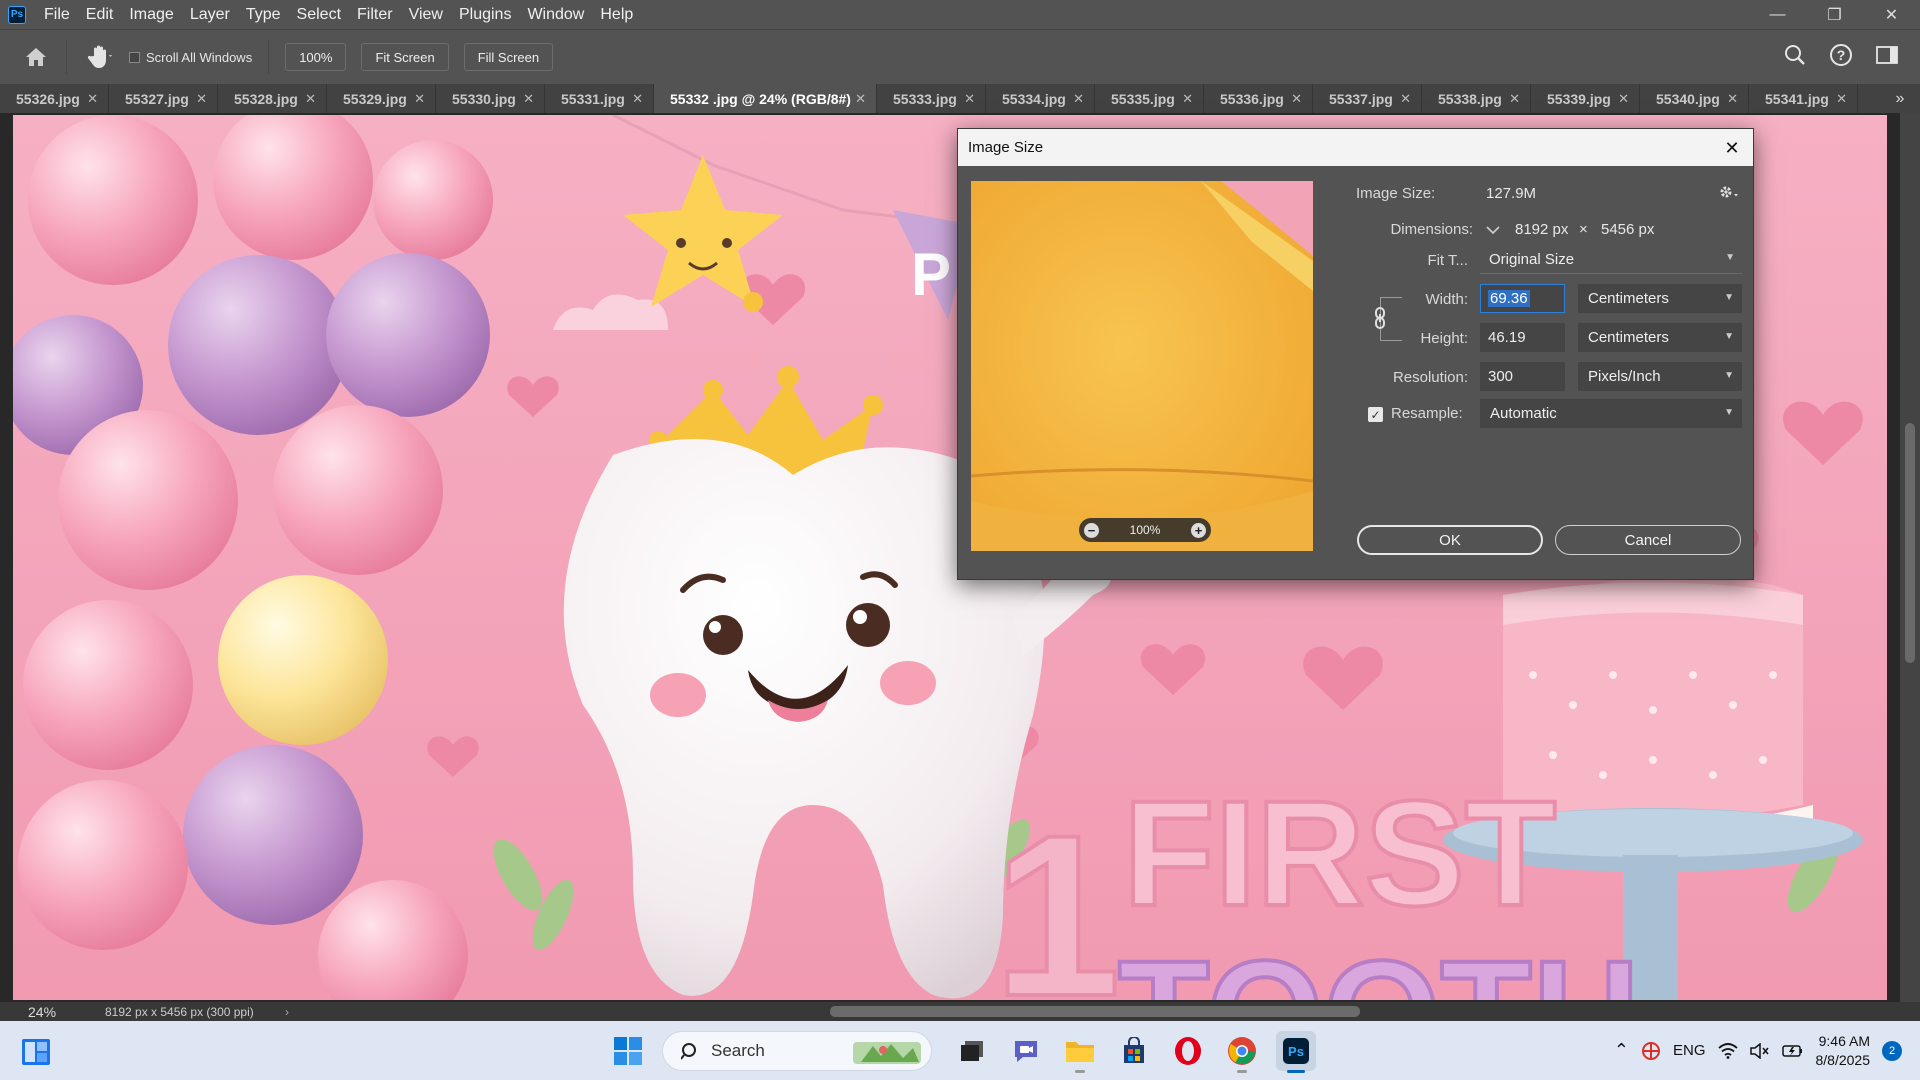 Image resolution: width=1920 pixels, height=1080 pixels. What do you see at coordinates (628, 1051) in the screenshot?
I see `windows-start-icon` at bounding box center [628, 1051].